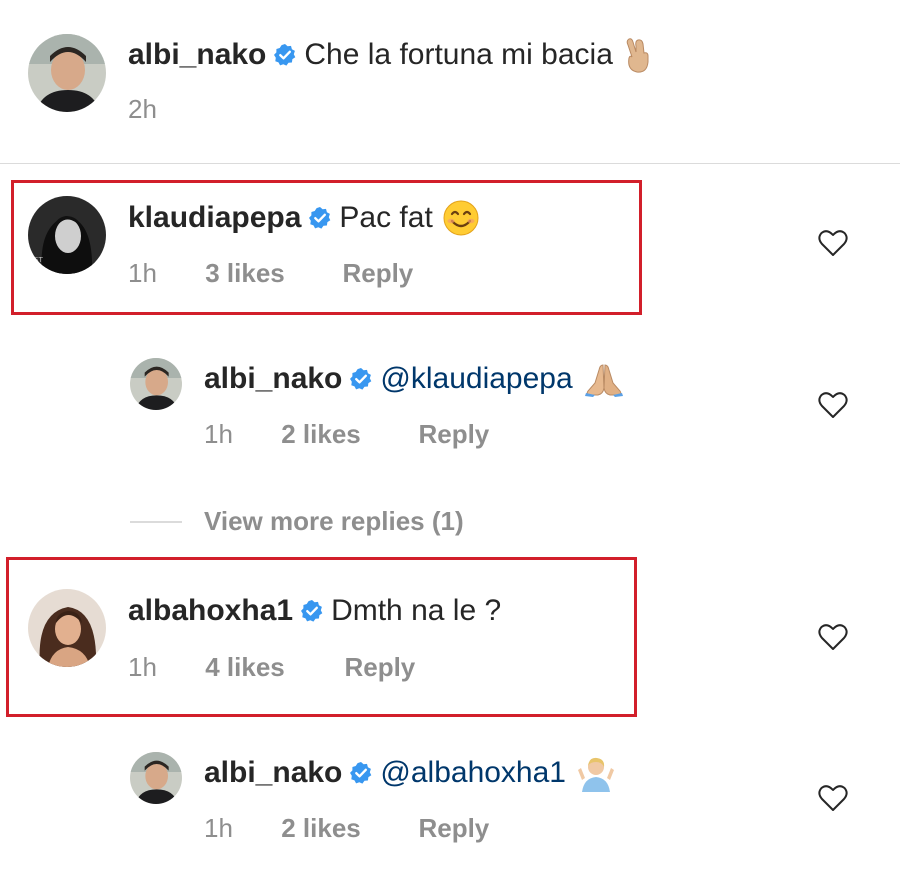  I want to click on caption-text: Che la fortuna mi bacia, so click(458, 54).